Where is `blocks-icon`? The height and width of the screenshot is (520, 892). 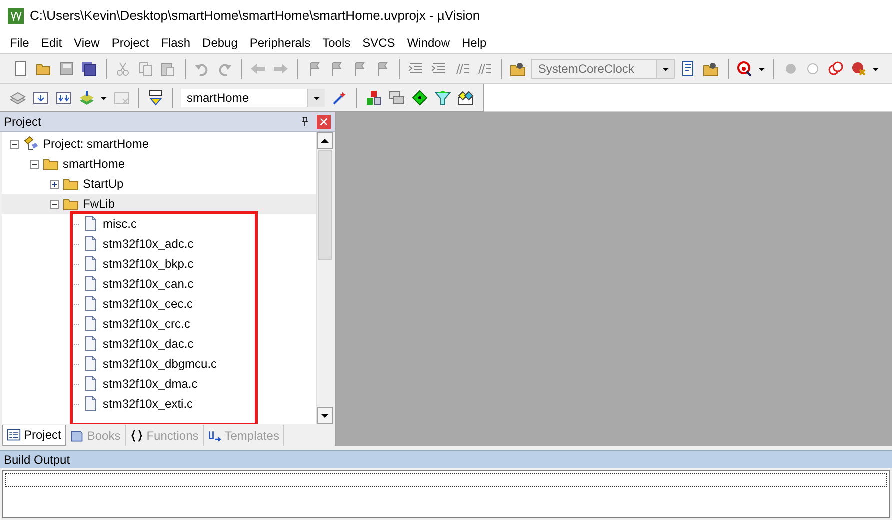 blocks-icon is located at coordinates (374, 98).